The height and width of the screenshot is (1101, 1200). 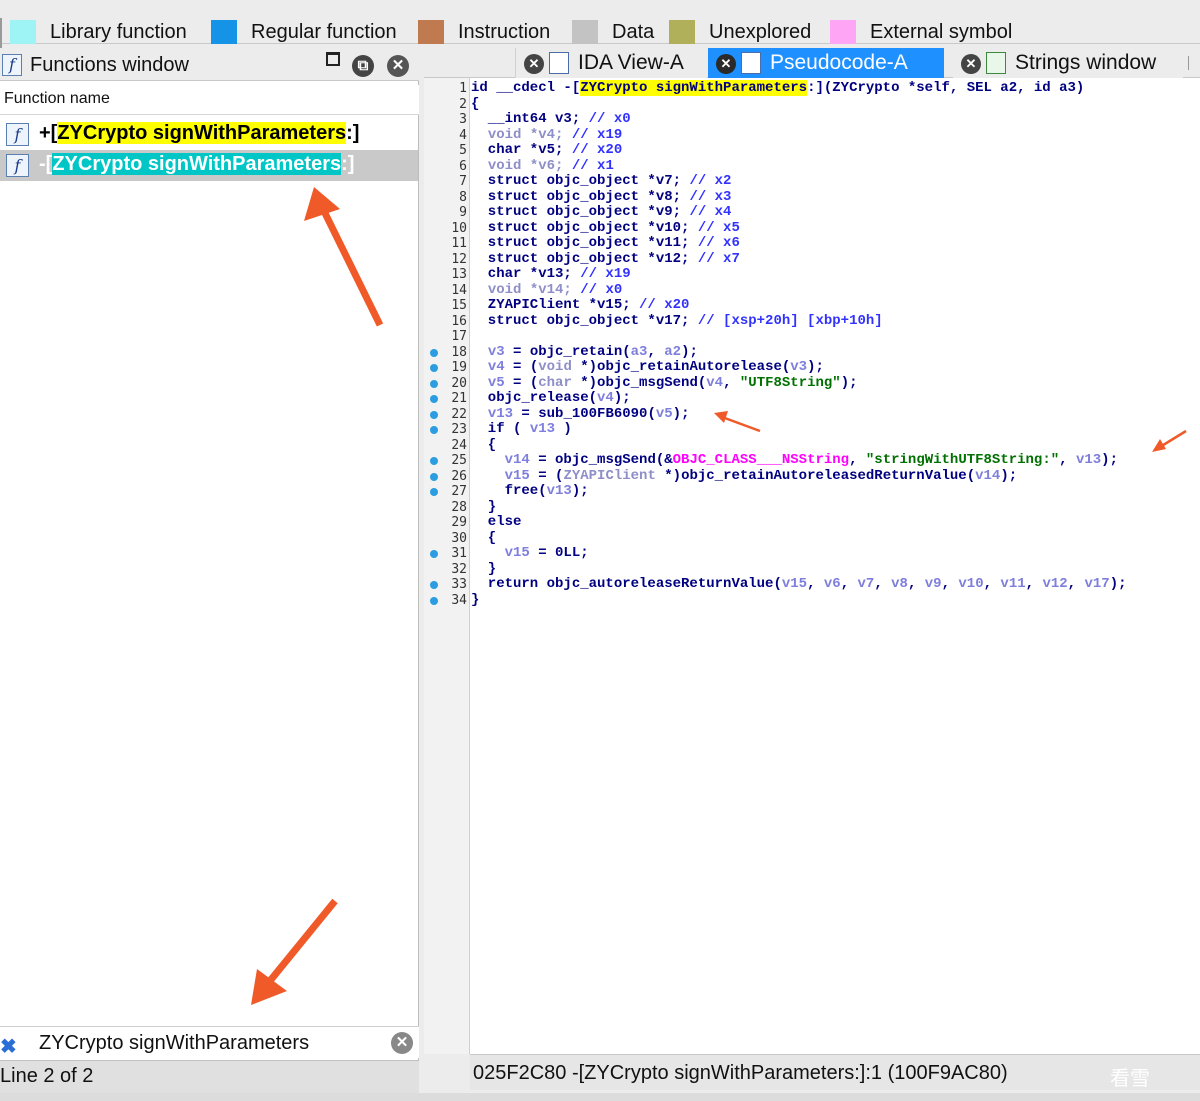 I want to click on line-number: 14, so click(x=459, y=290).